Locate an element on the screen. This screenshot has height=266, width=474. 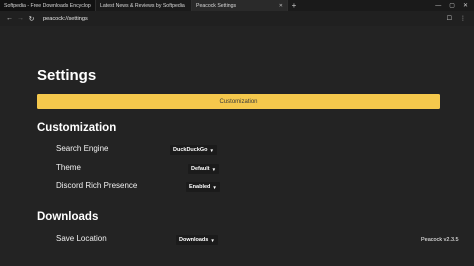
select-value: Default is located at coordinates (200, 169).